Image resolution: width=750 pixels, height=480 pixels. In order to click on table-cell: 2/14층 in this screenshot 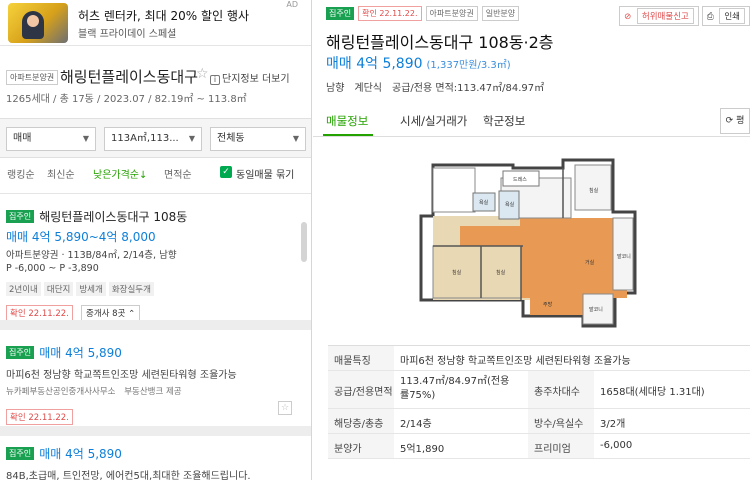, I will do `click(416, 424)`.